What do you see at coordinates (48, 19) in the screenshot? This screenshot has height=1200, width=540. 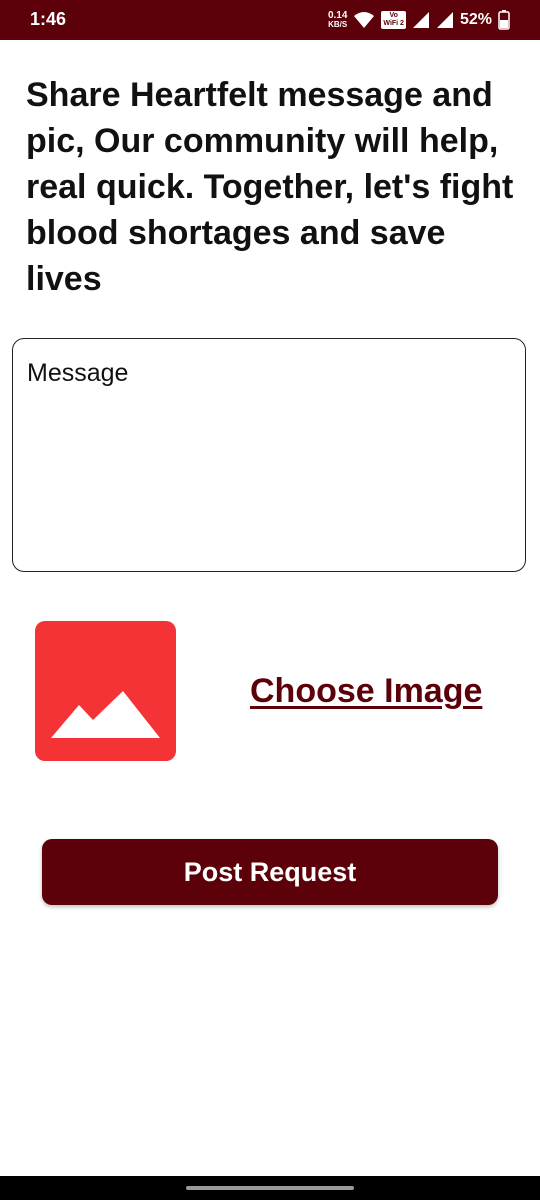 I see `status-time: 1:46` at bounding box center [48, 19].